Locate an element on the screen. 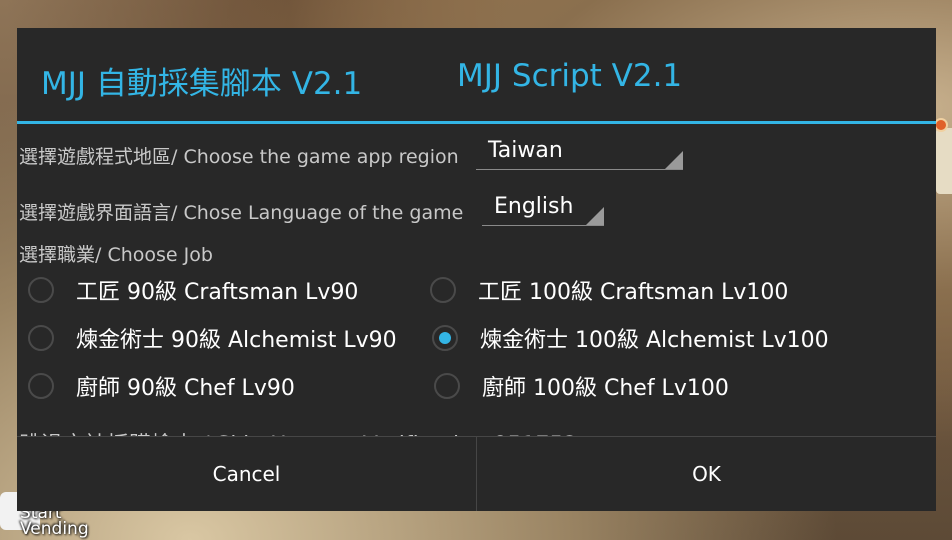  cancel-button: Cancel is located at coordinates (246, 474).